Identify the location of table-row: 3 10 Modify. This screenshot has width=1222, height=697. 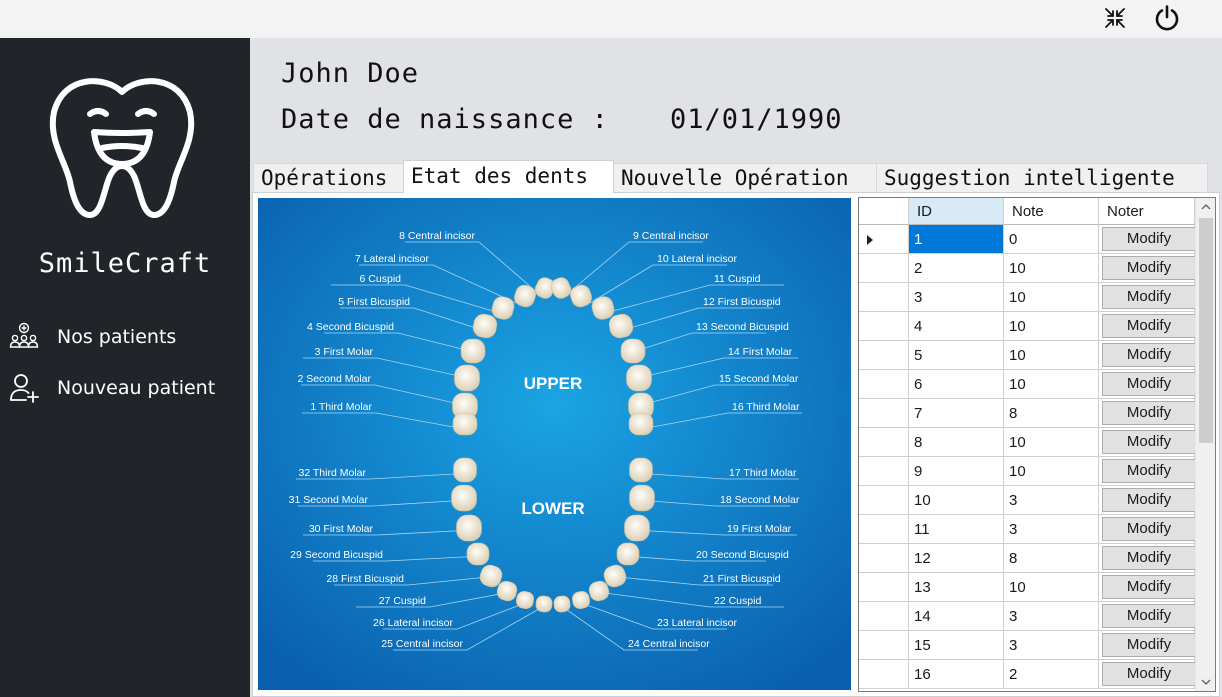
(1027, 297).